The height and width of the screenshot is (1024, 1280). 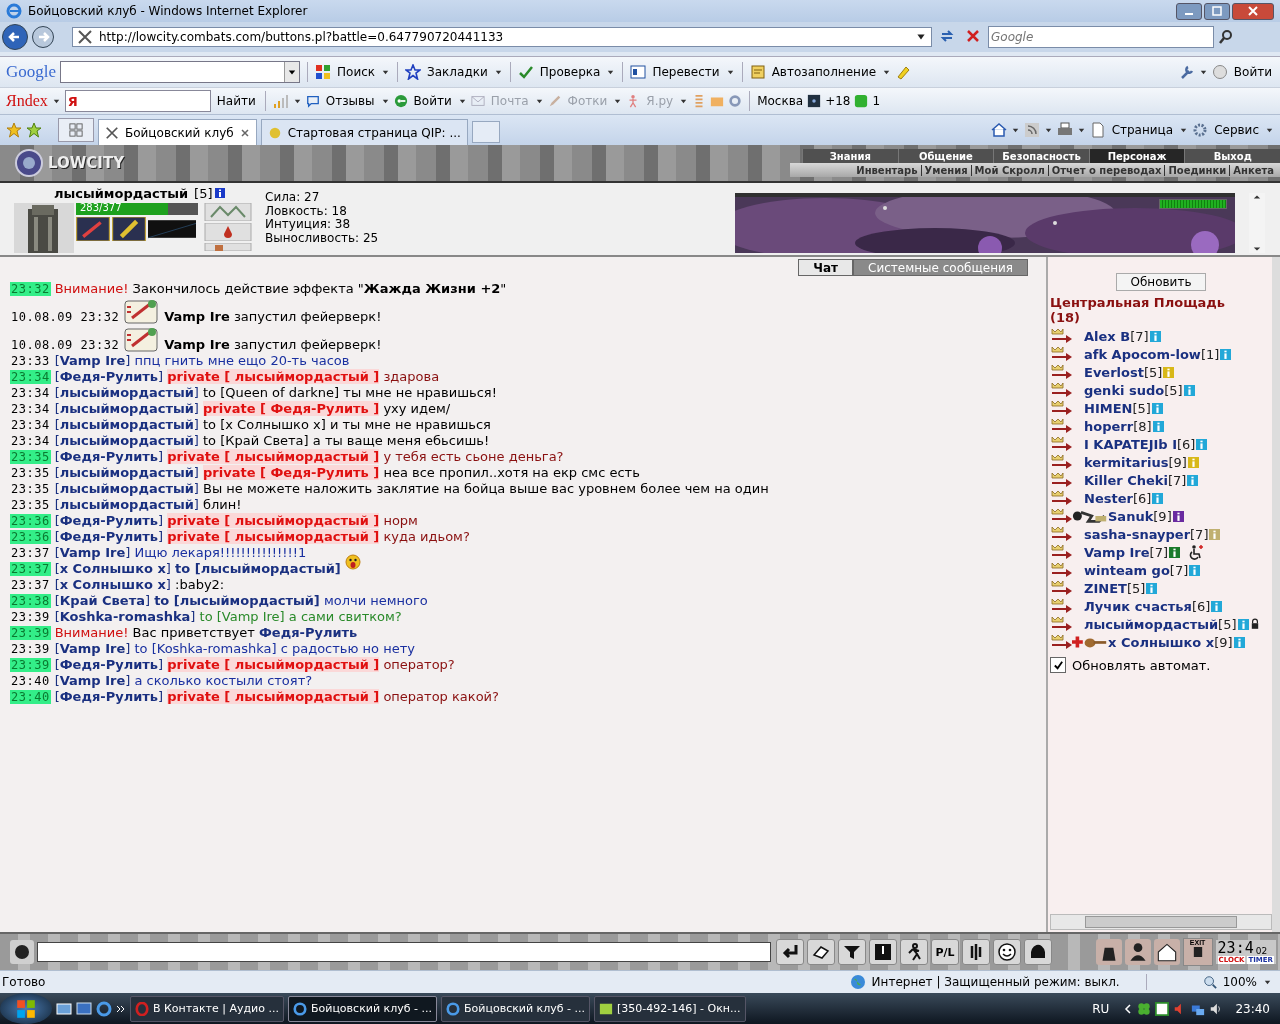 What do you see at coordinates (1161, 642) in the screenshot?
I see `user-name: x Солнышко x` at bounding box center [1161, 642].